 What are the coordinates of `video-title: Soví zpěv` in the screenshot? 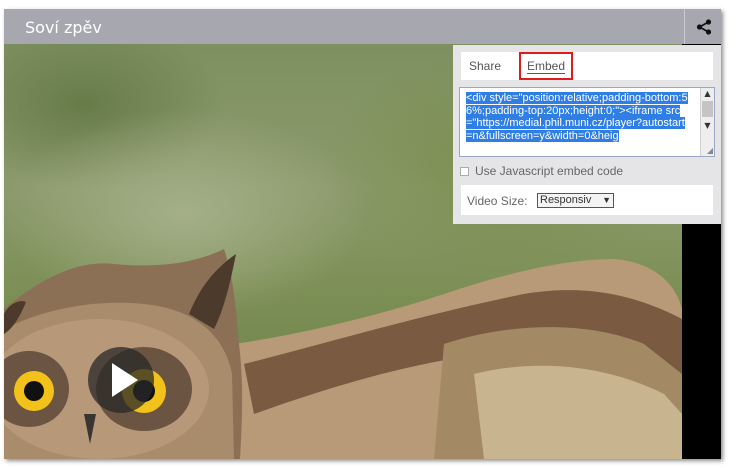 It's located at (63, 27).